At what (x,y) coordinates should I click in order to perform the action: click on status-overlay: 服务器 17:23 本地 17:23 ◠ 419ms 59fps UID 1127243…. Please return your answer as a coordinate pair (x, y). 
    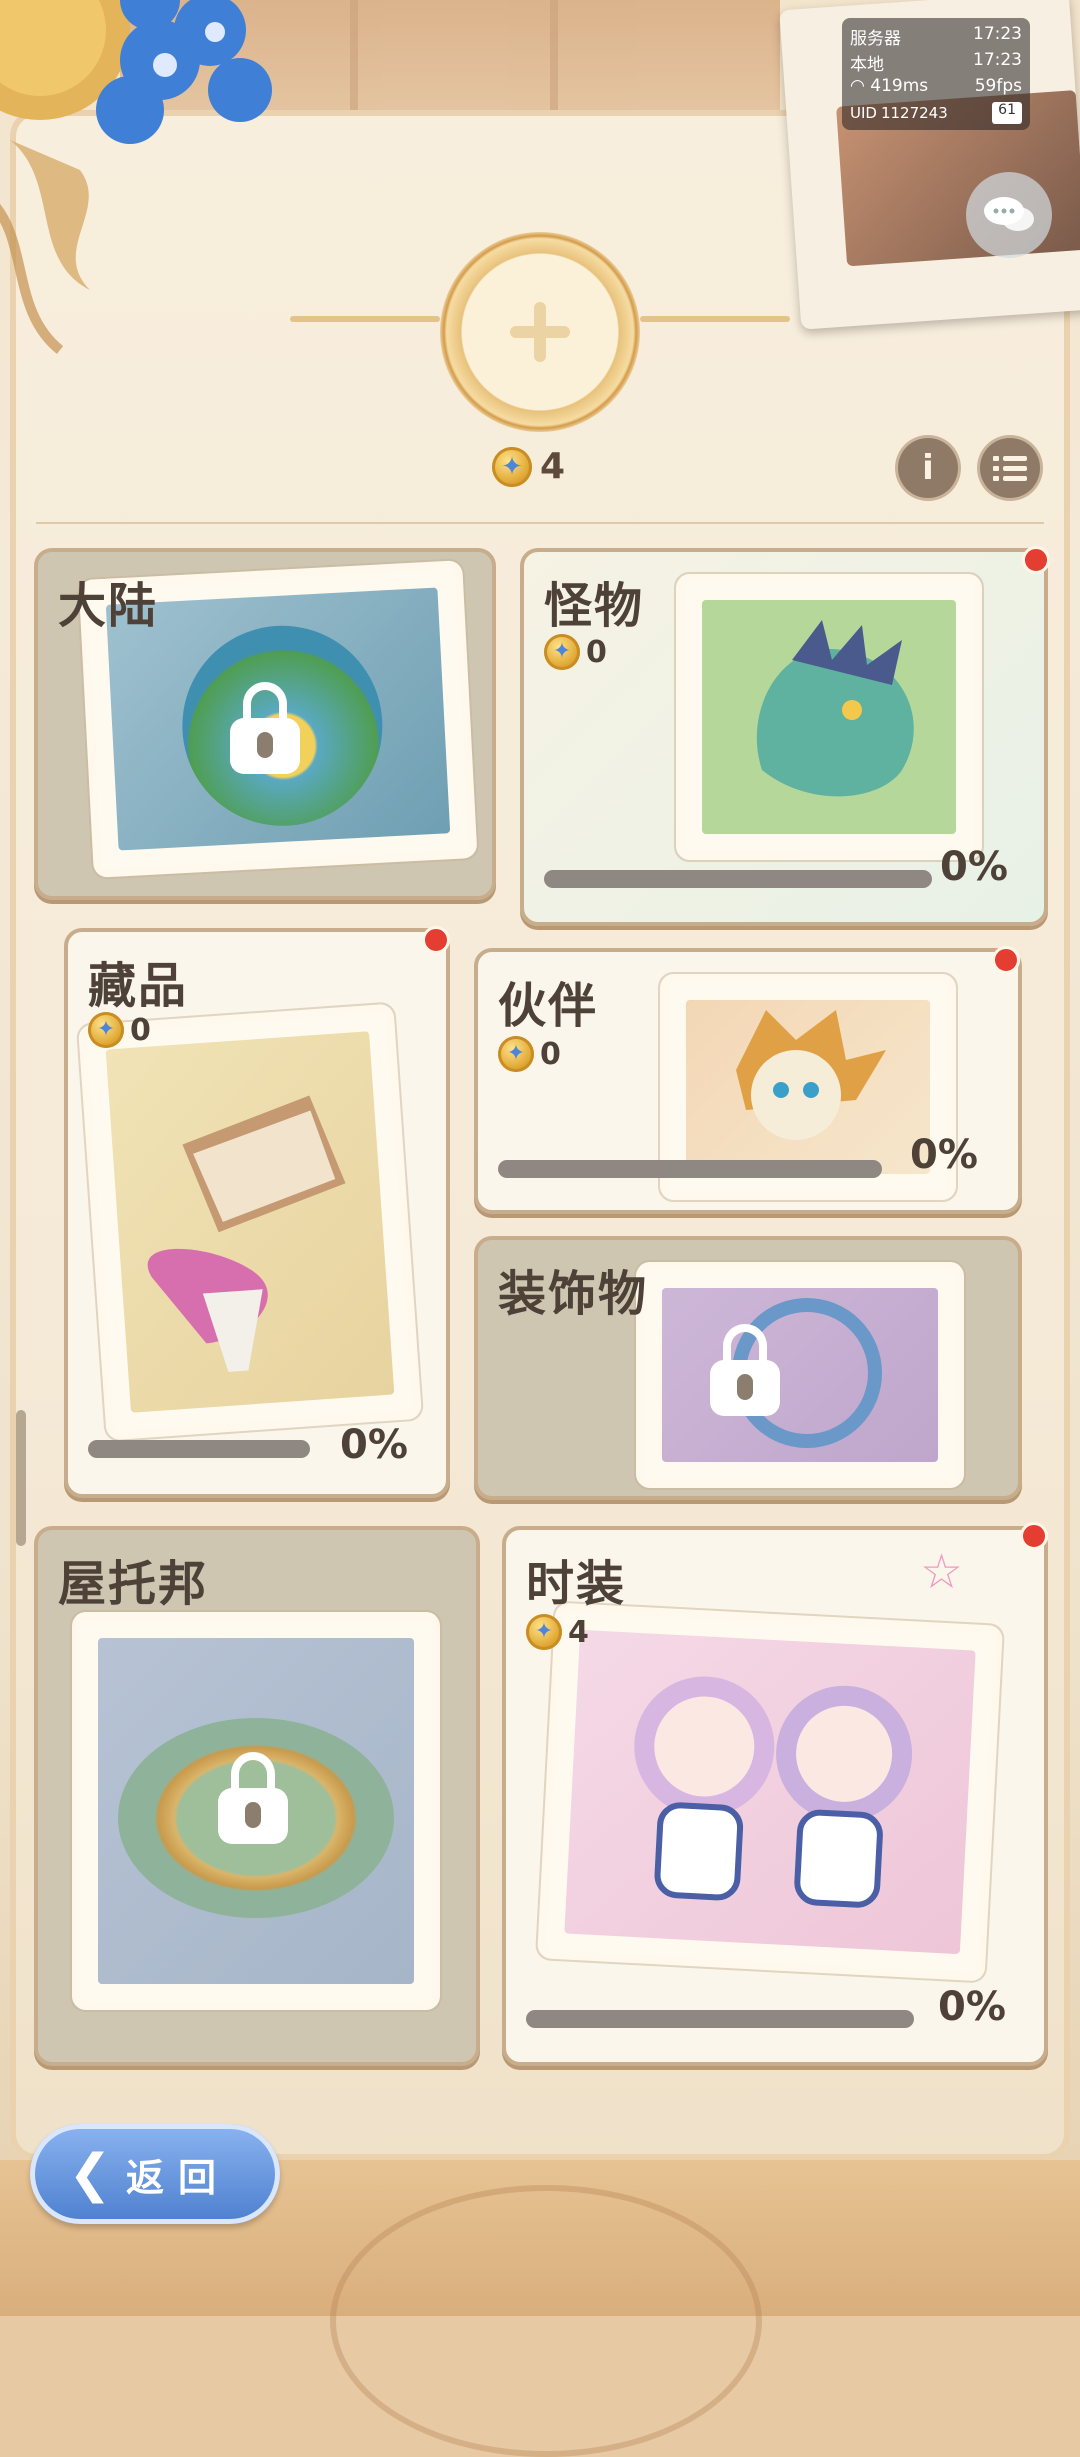
    Looking at the image, I should click on (936, 74).